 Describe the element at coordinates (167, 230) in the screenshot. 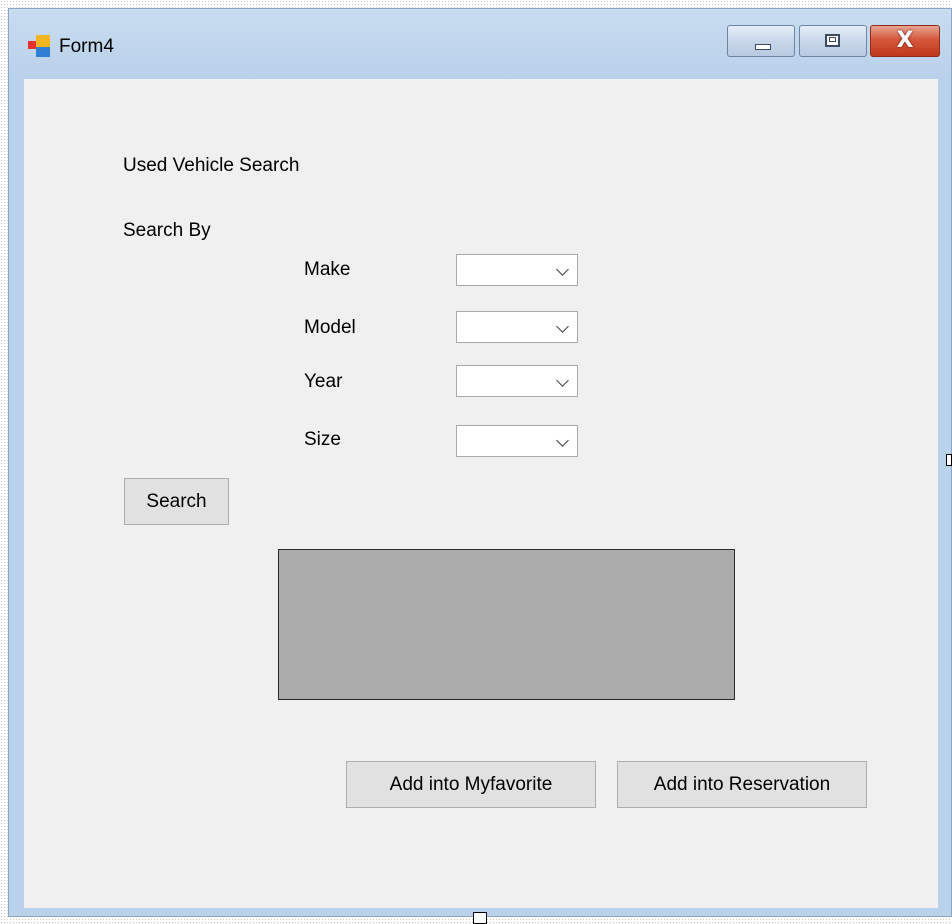

I see `search-by-label: Search By` at that location.